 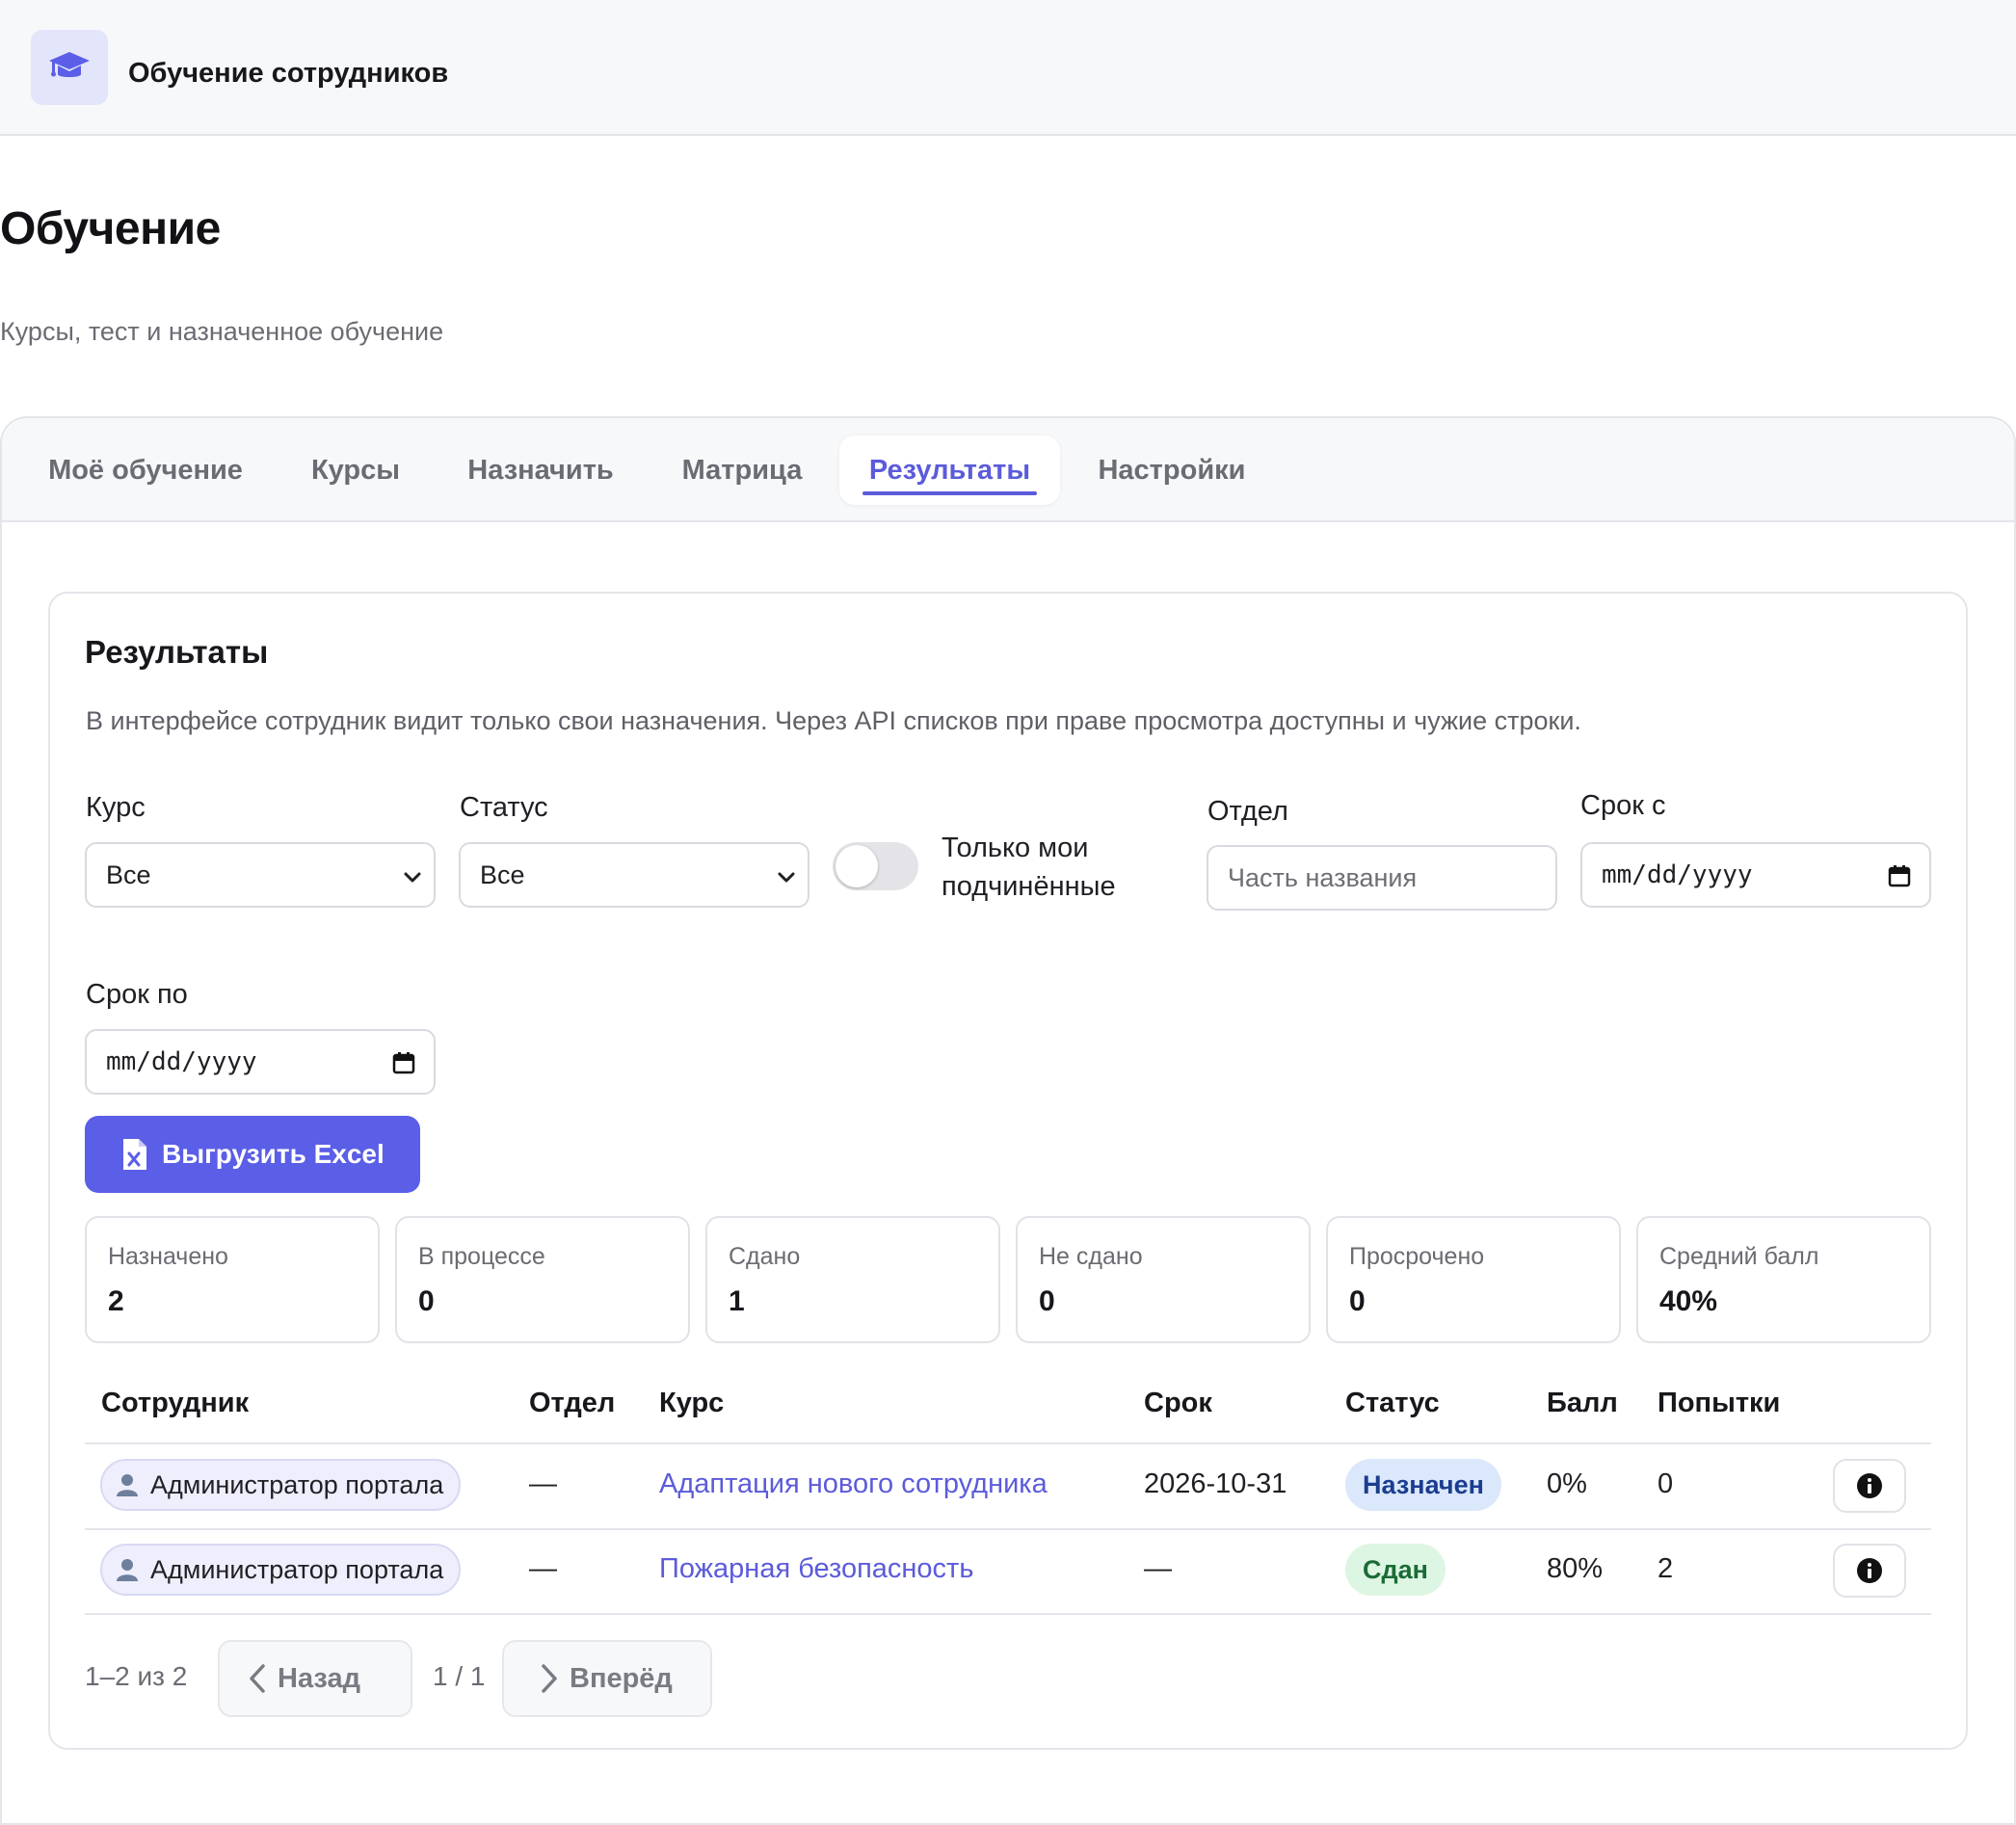 What do you see at coordinates (289, 73) in the screenshot?
I see `app-title: Обучение сотрудников` at bounding box center [289, 73].